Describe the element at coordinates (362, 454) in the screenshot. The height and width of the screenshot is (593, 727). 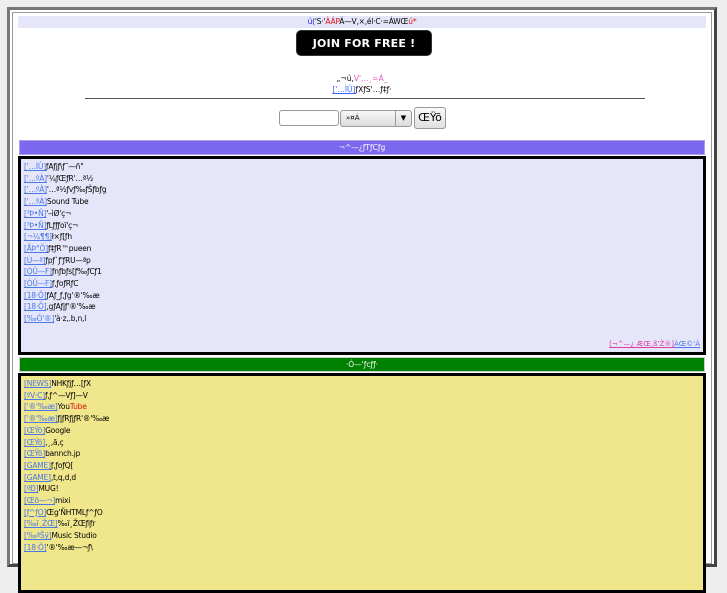
I see `list-item: [ŒŸõ]bannch.jp` at that location.